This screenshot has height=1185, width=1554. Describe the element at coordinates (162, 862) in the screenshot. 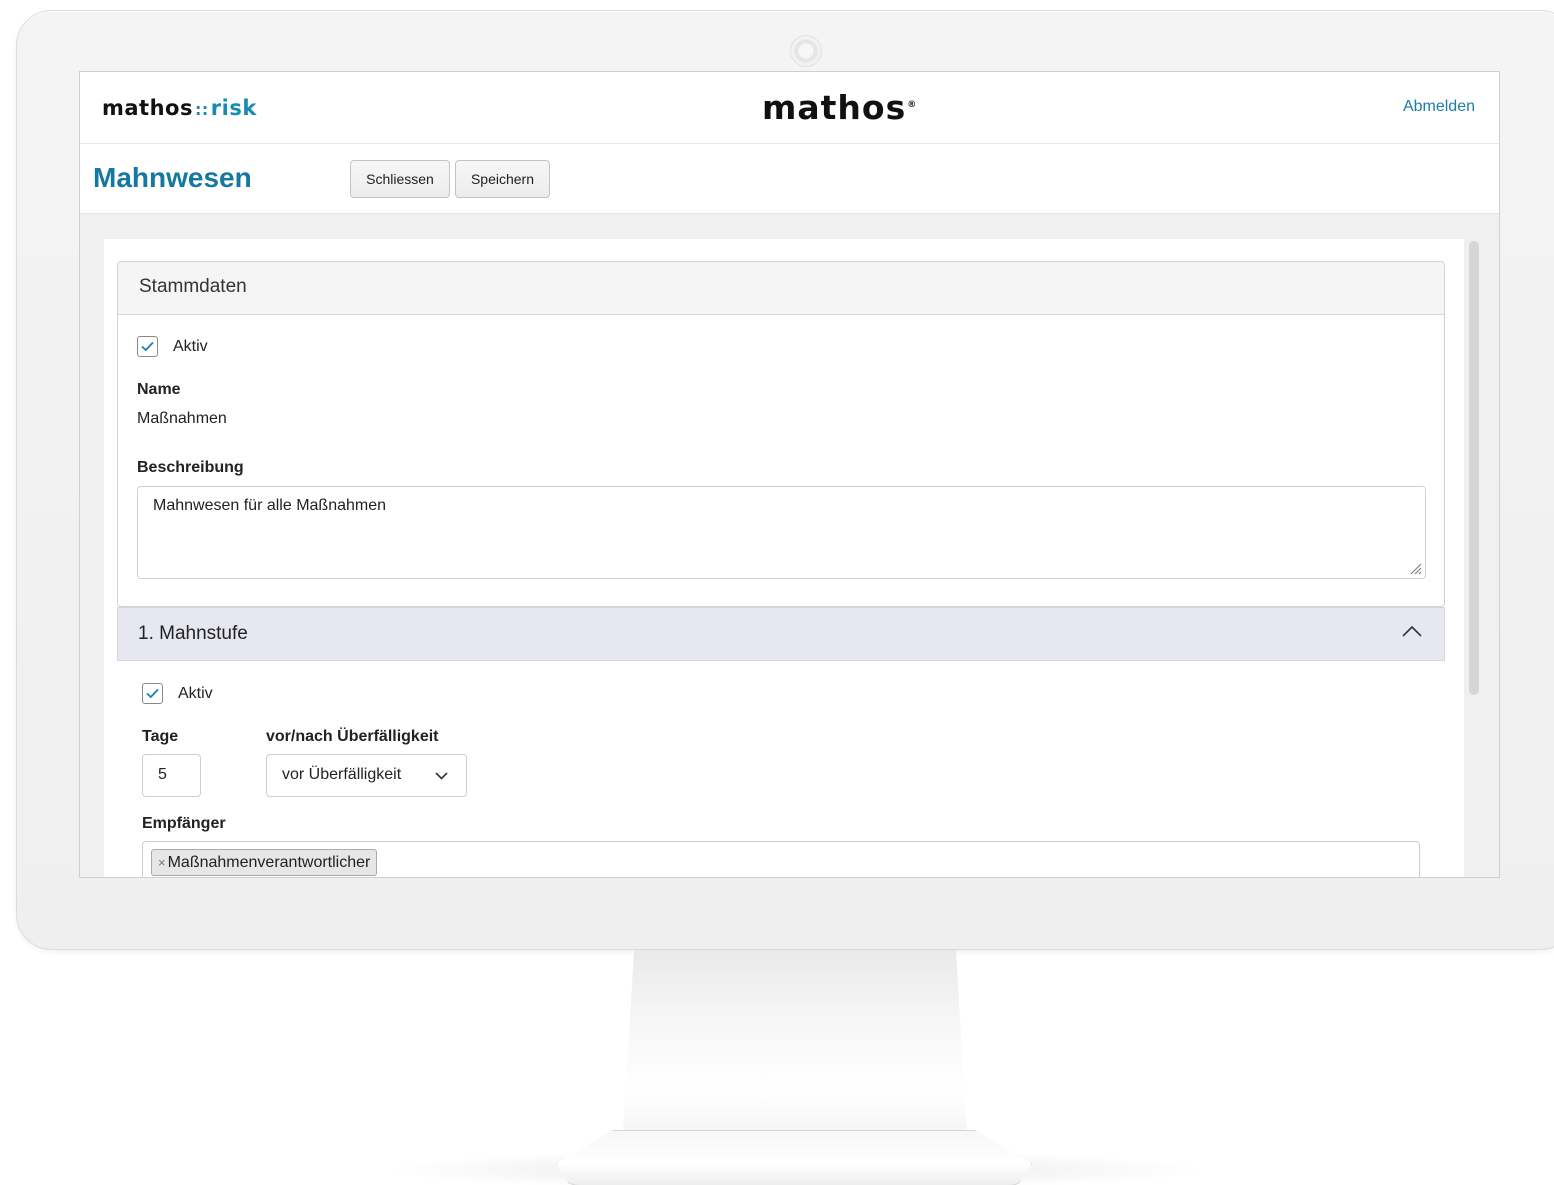

I see `tag-remove-icon: ×` at that location.